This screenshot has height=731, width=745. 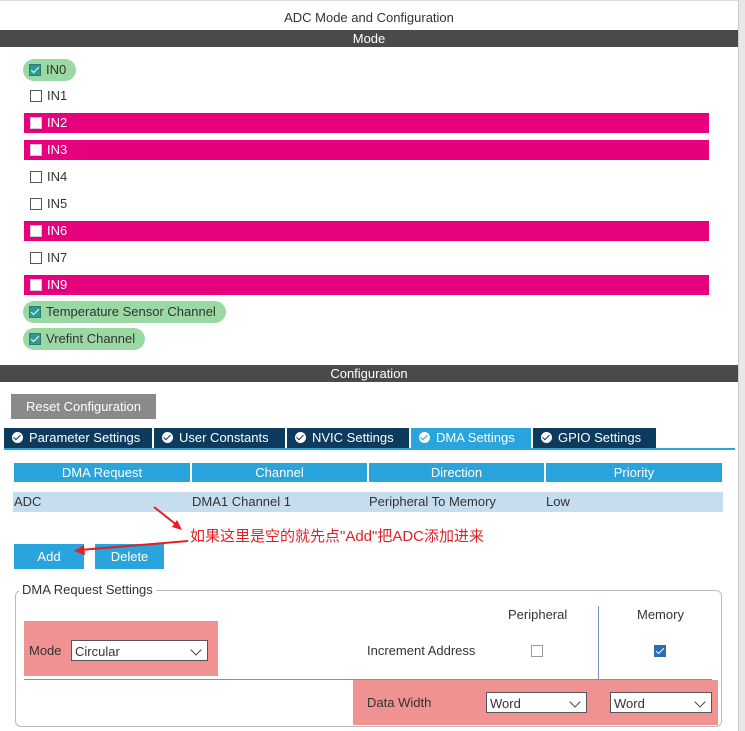 What do you see at coordinates (660, 651) in the screenshot?
I see `increment-memory-checkbox` at bounding box center [660, 651].